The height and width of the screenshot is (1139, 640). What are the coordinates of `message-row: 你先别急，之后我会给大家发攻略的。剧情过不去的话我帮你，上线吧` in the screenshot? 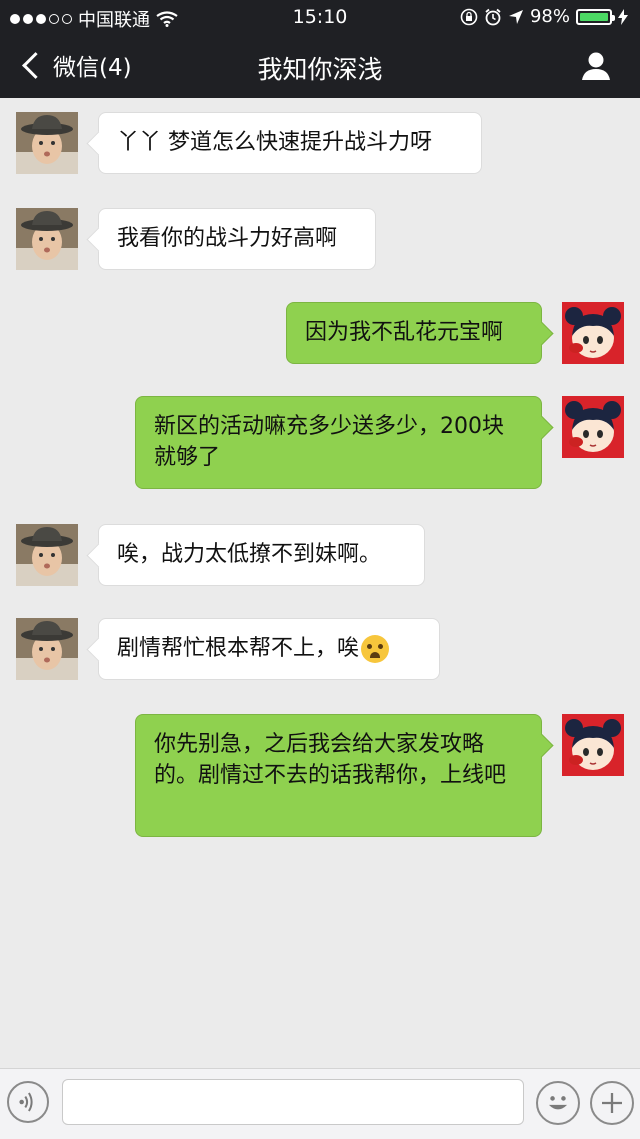 It's located at (320, 776).